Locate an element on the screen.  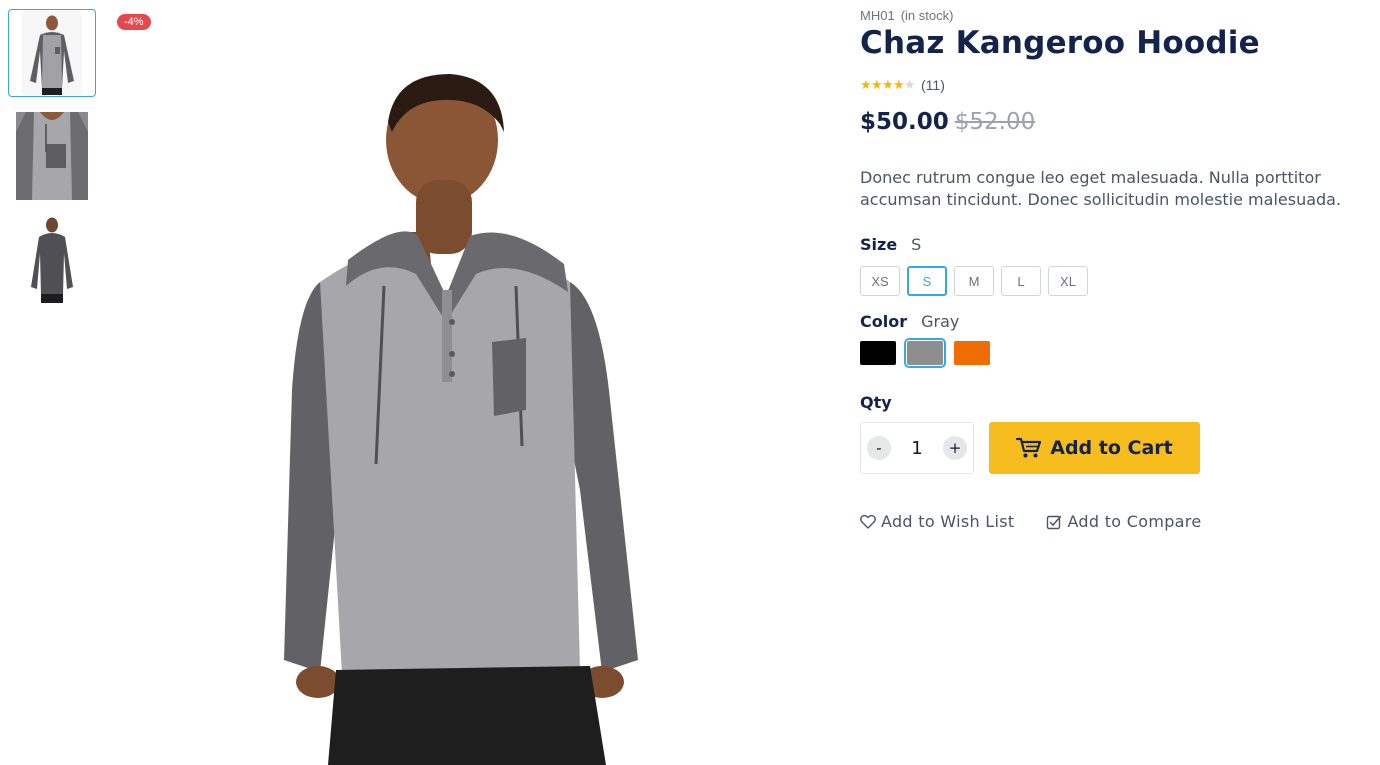
hoodie-back-thumbnail-image is located at coordinates (52, 260).